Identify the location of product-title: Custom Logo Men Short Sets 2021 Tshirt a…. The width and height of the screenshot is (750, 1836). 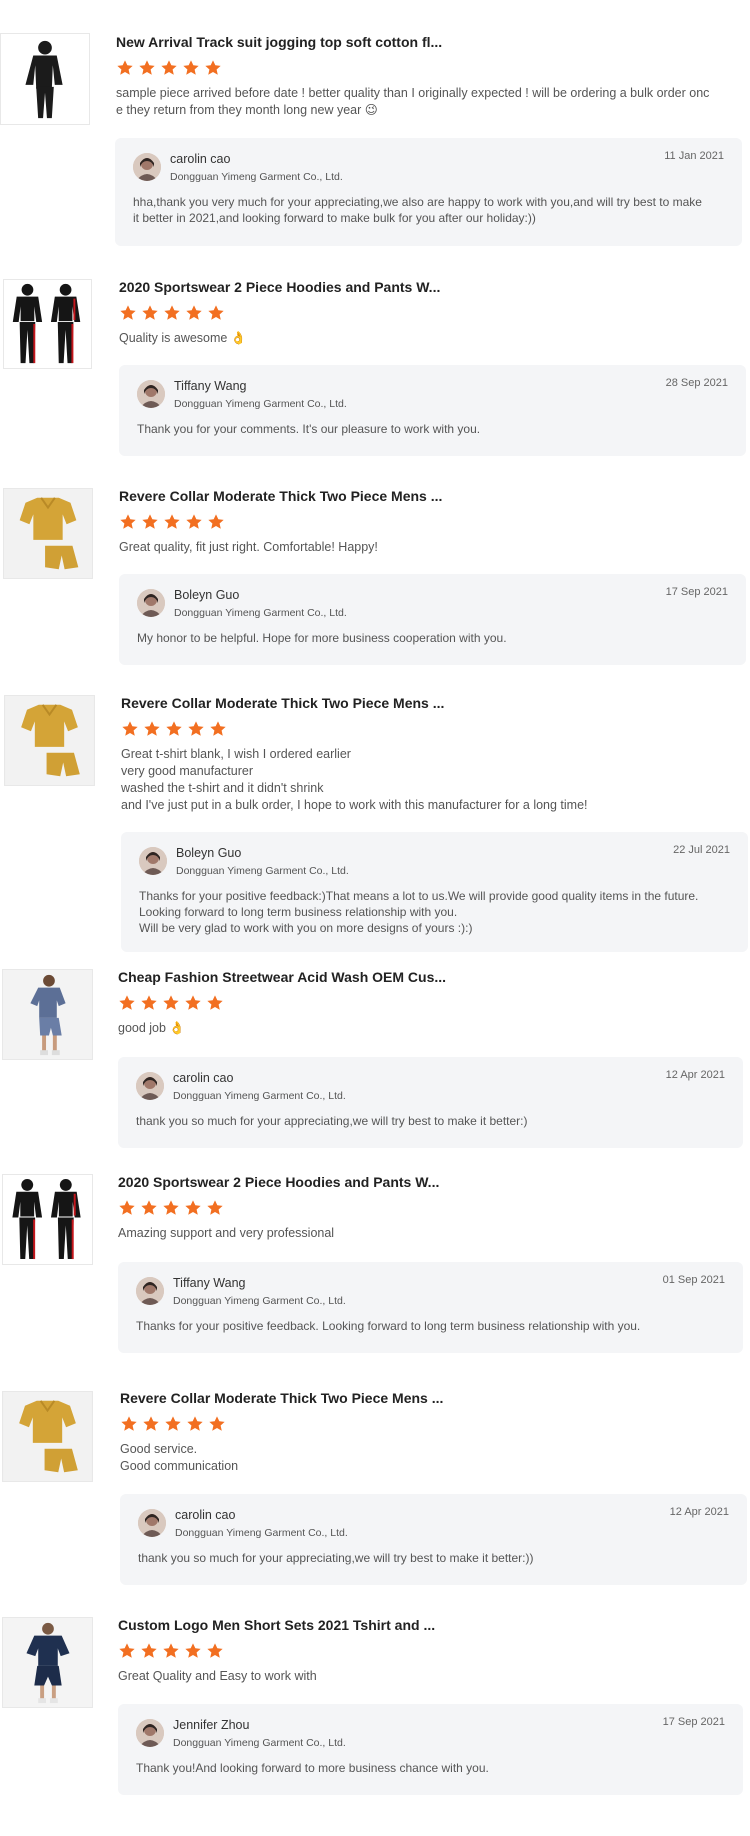
(430, 1625).